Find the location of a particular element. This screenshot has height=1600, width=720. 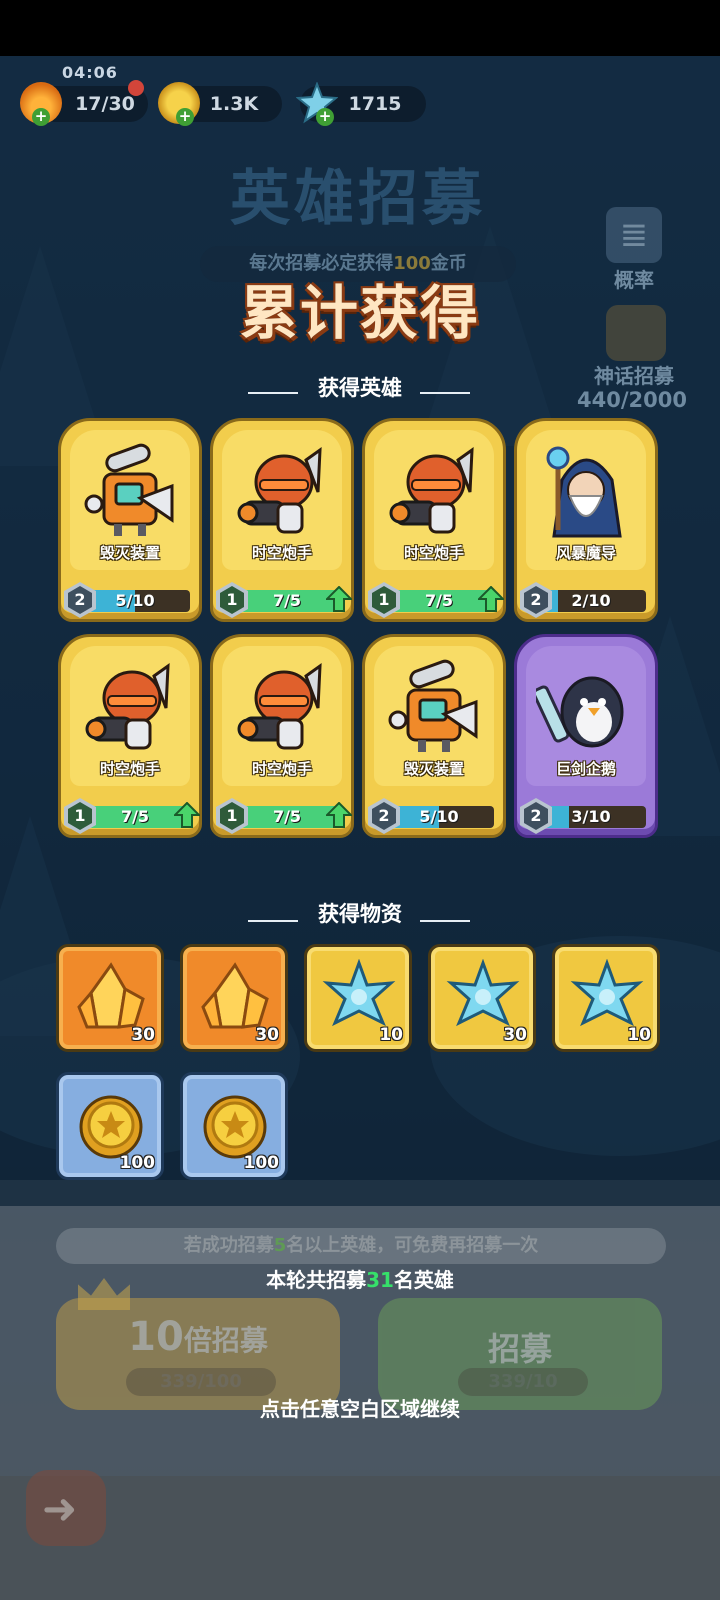

status-bar-area is located at coordinates (360, 28).